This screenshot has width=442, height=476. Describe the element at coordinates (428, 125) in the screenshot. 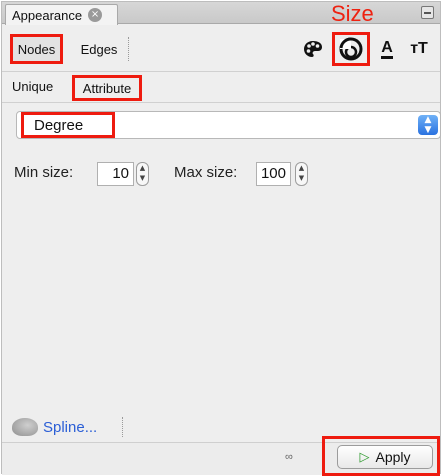

I see `select-arrows-icon: ▲ ▼` at that location.